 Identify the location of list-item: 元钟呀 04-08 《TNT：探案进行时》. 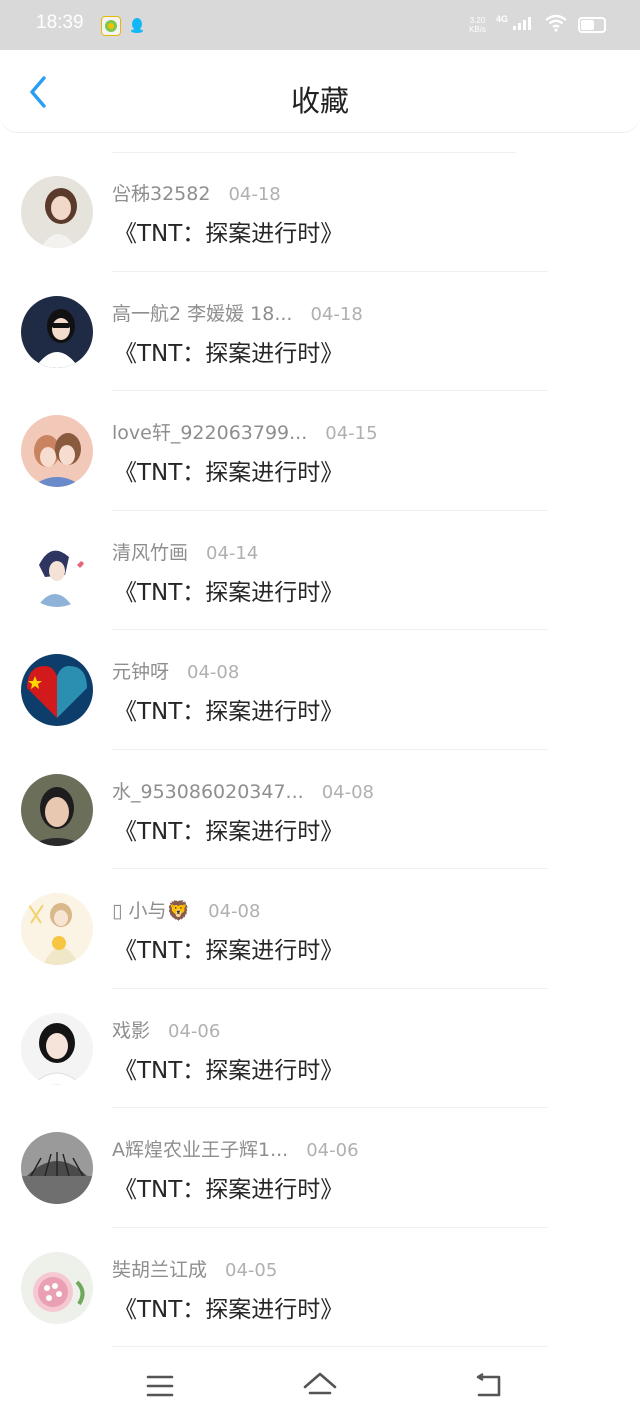
(320, 690).